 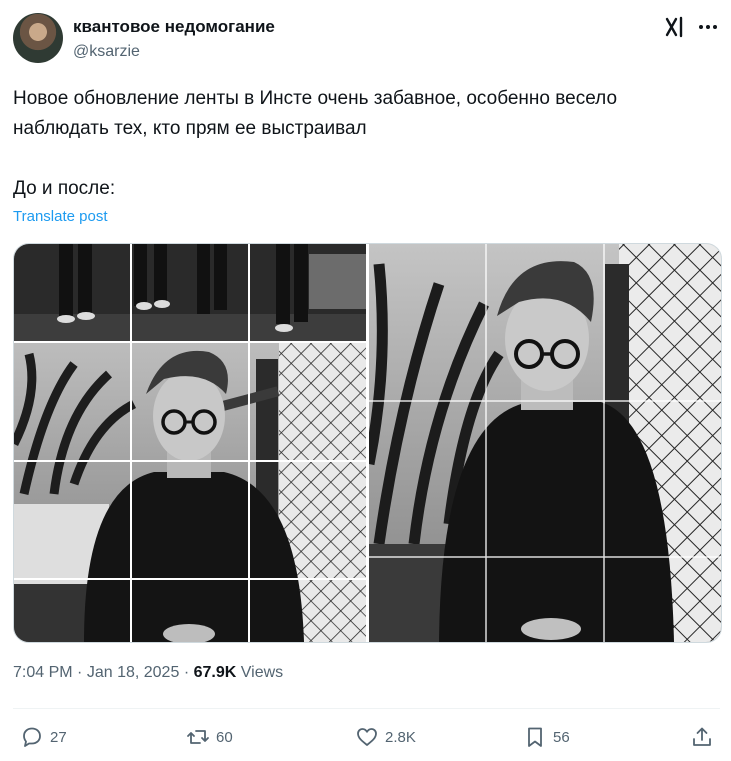 What do you see at coordinates (106, 52) in the screenshot?
I see `author-handle: @ksarzie` at bounding box center [106, 52].